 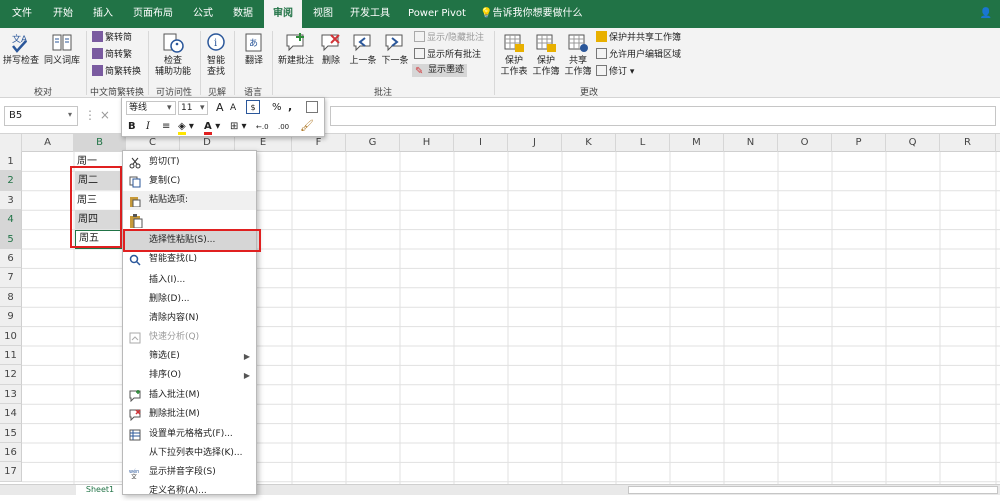 What do you see at coordinates (21, 49) in the screenshot?
I see `spell-check-button: 文A 拼写检查` at bounding box center [21, 49].